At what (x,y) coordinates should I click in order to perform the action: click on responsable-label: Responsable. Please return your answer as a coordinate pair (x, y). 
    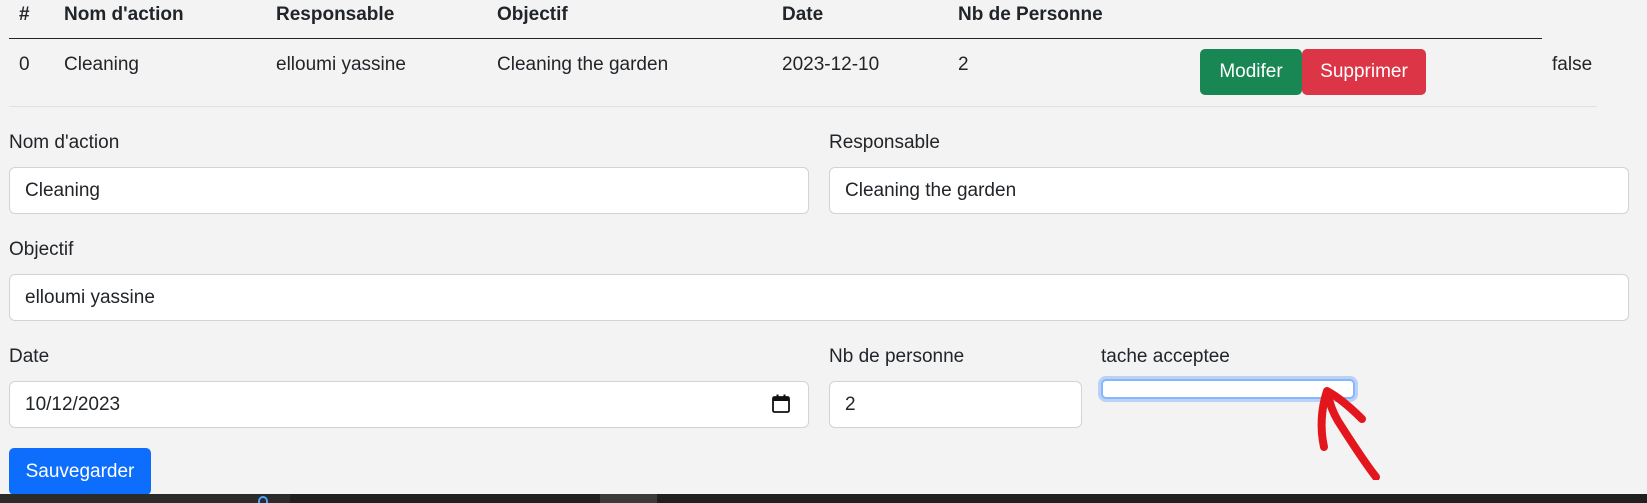
    Looking at the image, I should click on (884, 142).